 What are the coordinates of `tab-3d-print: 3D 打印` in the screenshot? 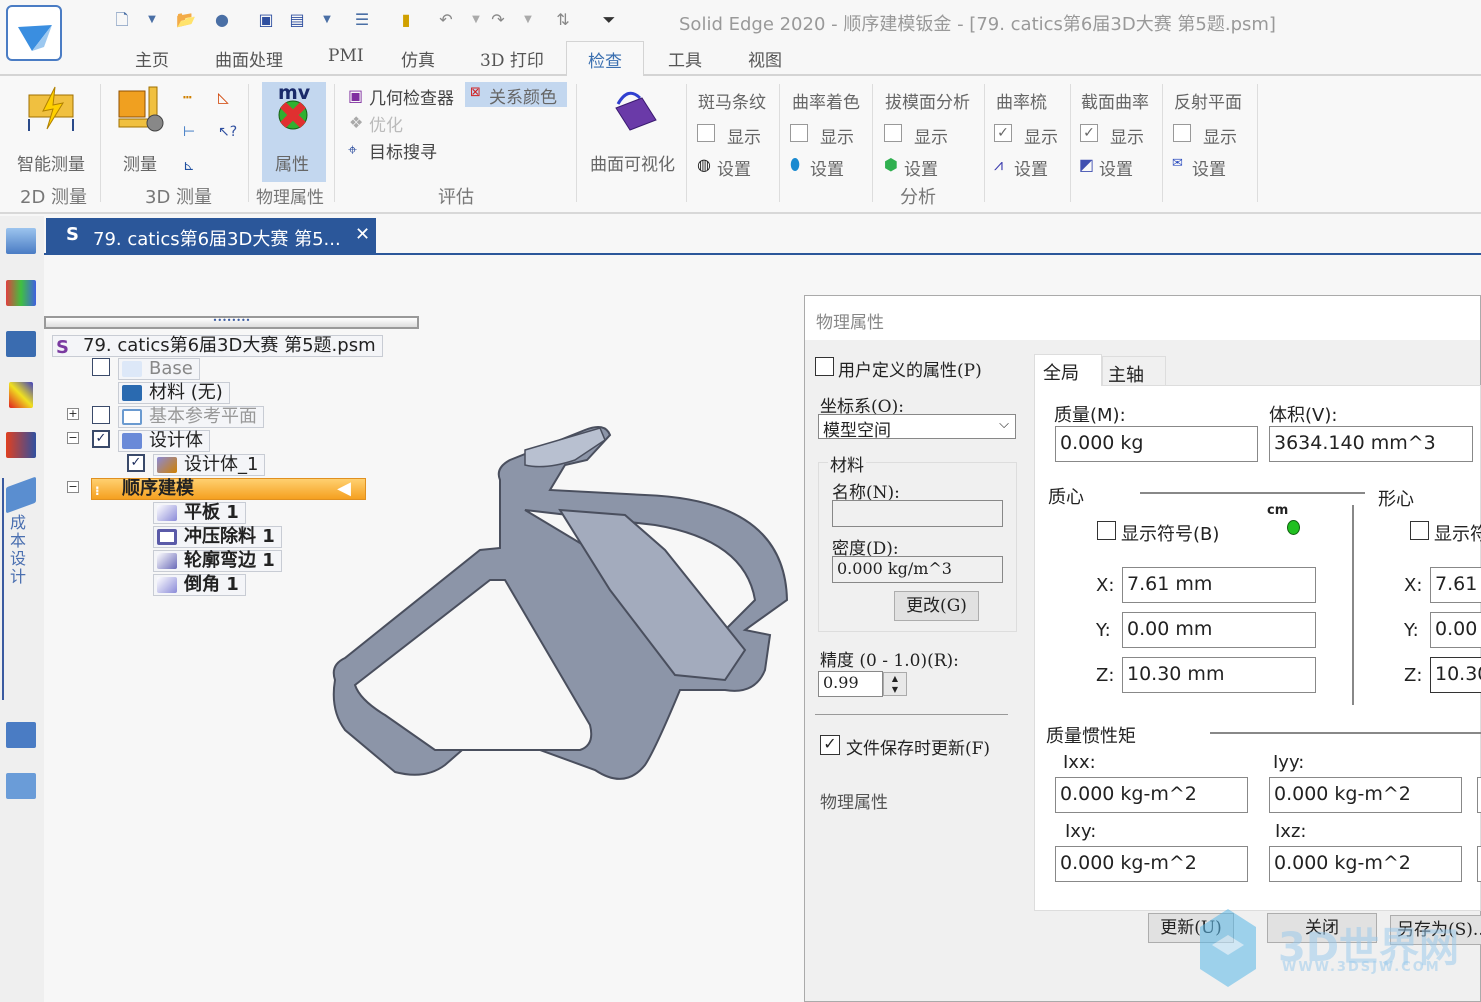 It's located at (512, 58).